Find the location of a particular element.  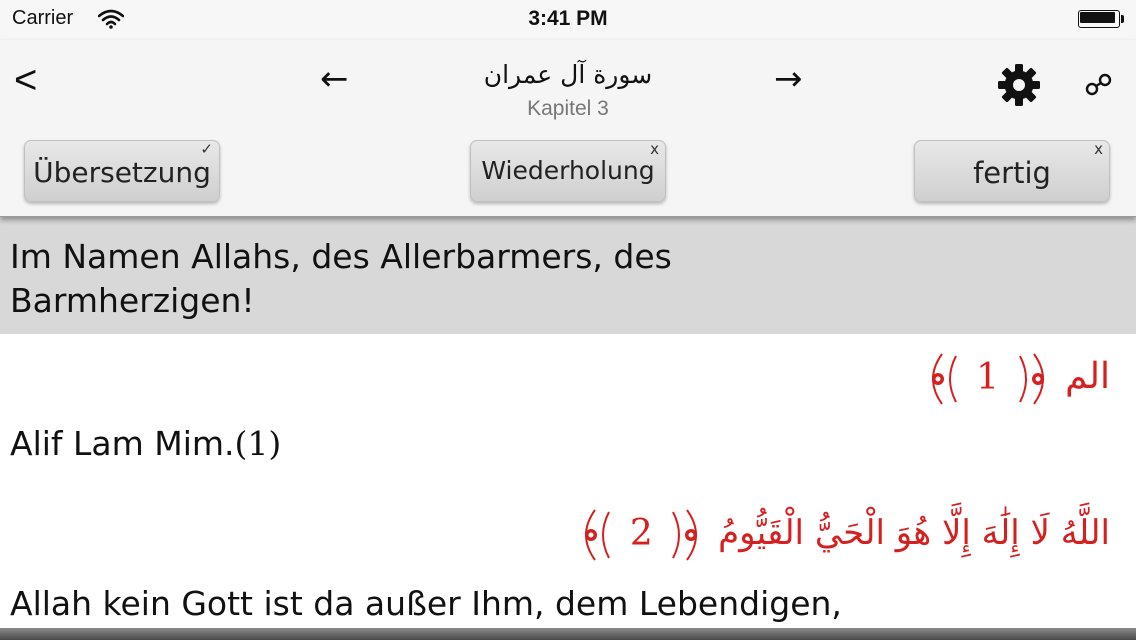

status-time: 3:41 PM is located at coordinates (568, 18).